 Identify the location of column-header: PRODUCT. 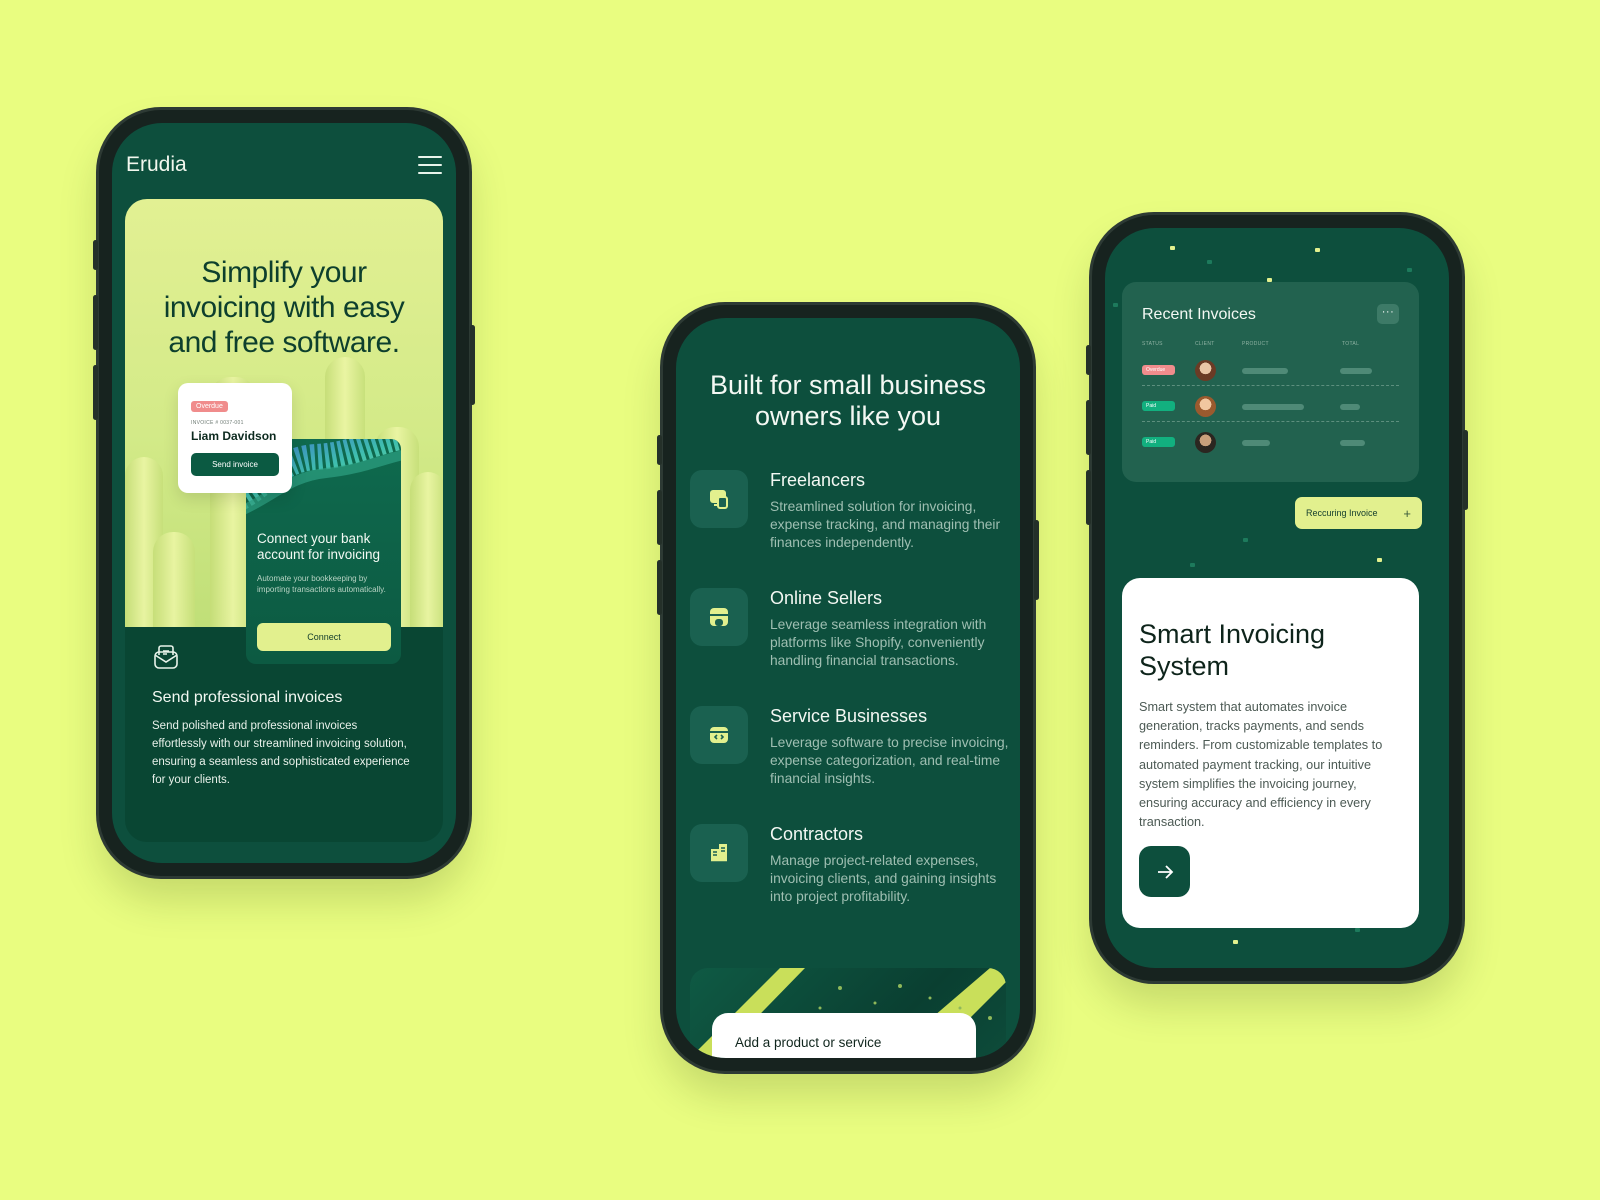
(1255, 344).